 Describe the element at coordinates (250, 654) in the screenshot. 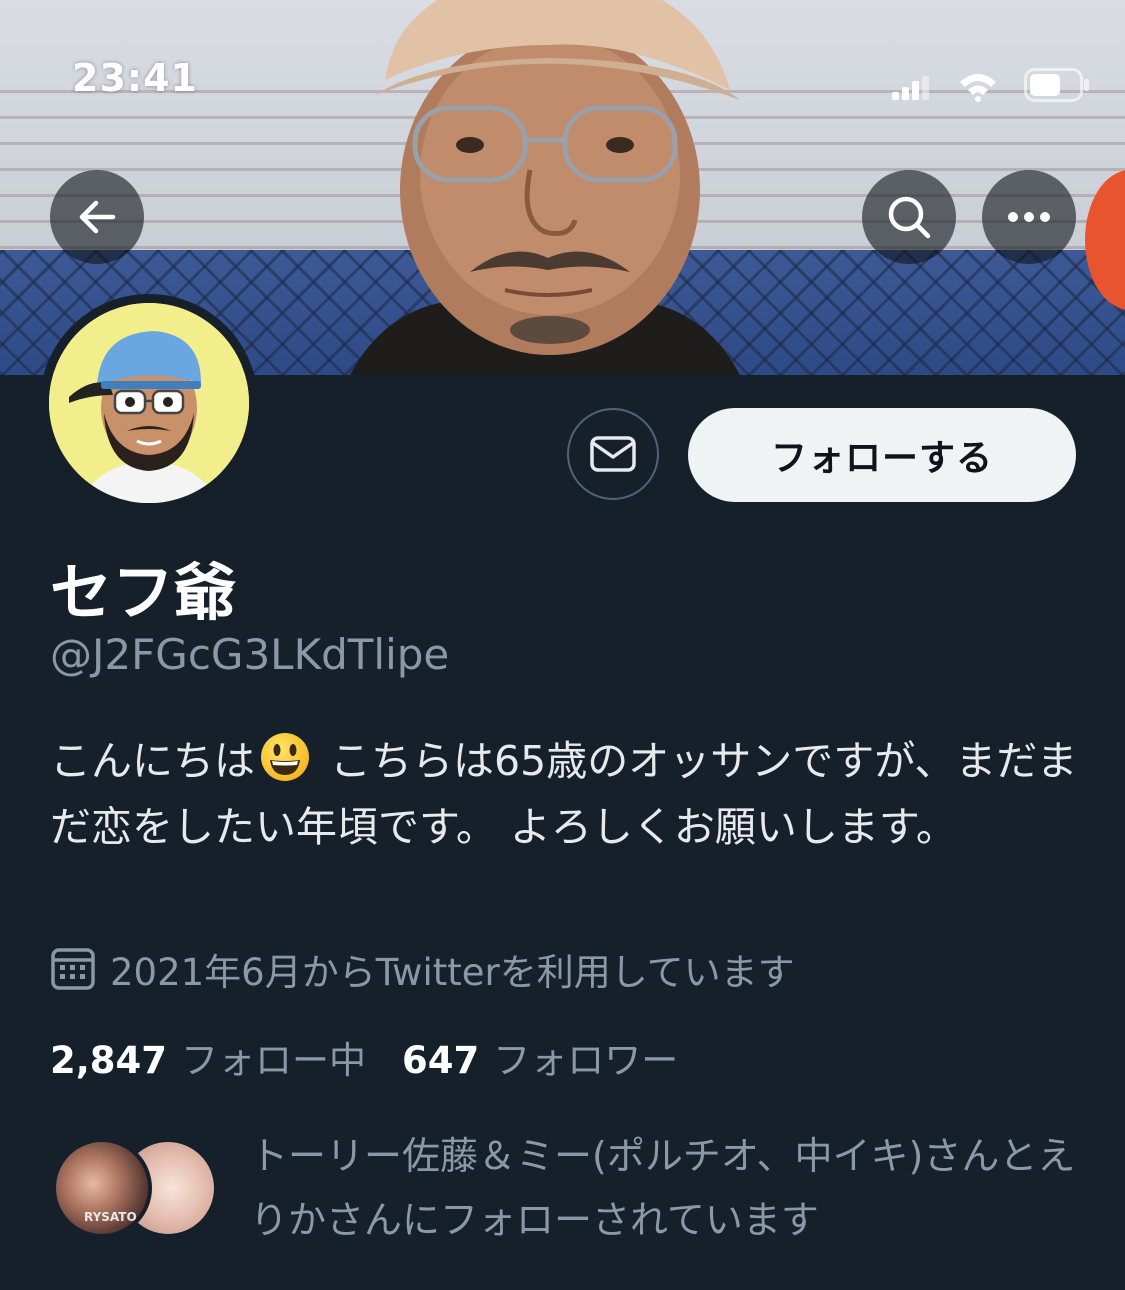

I see `username-handle: @J2FGcG3LKdTlipe` at that location.